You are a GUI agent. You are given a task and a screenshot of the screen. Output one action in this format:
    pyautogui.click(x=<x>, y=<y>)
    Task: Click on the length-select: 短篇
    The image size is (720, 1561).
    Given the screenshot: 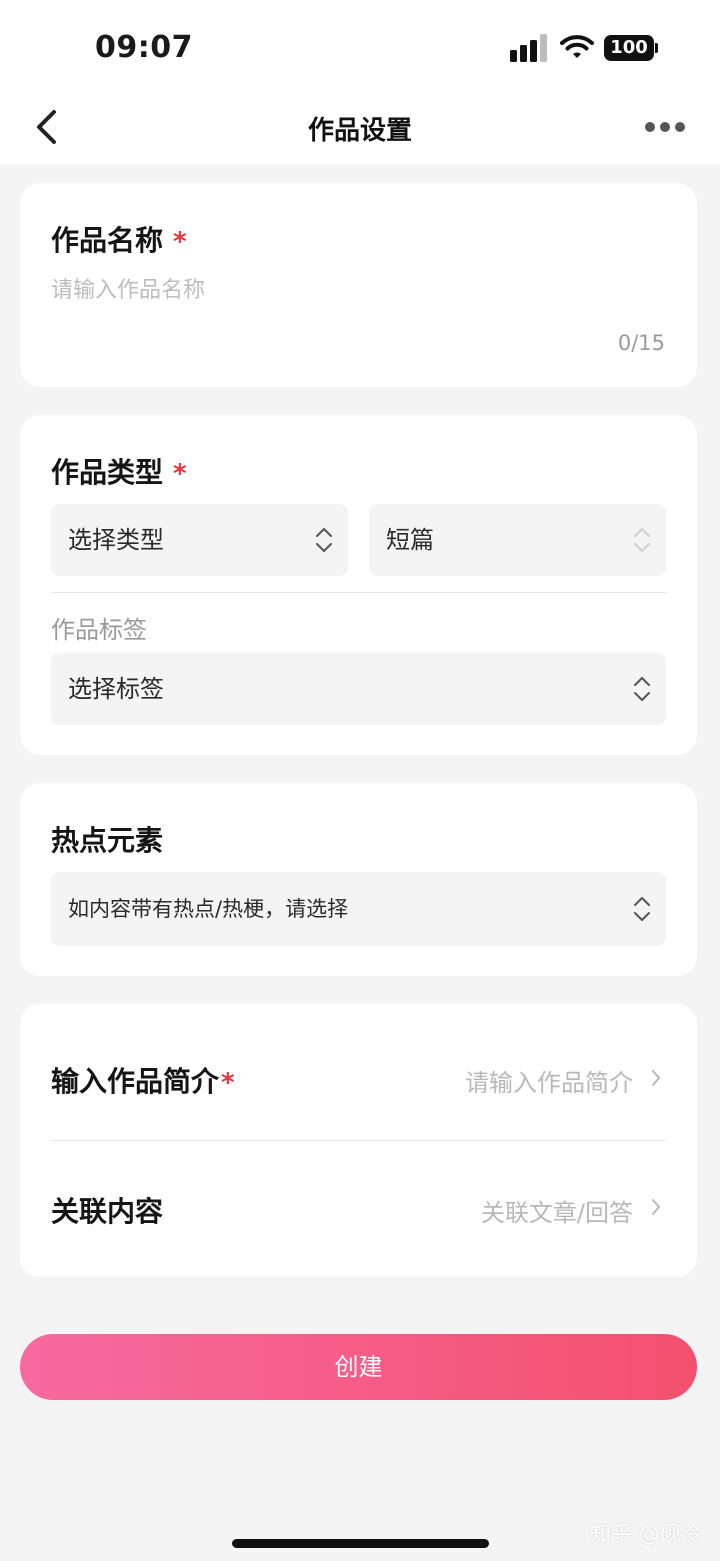 What is the action you would take?
    pyautogui.click(x=517, y=540)
    